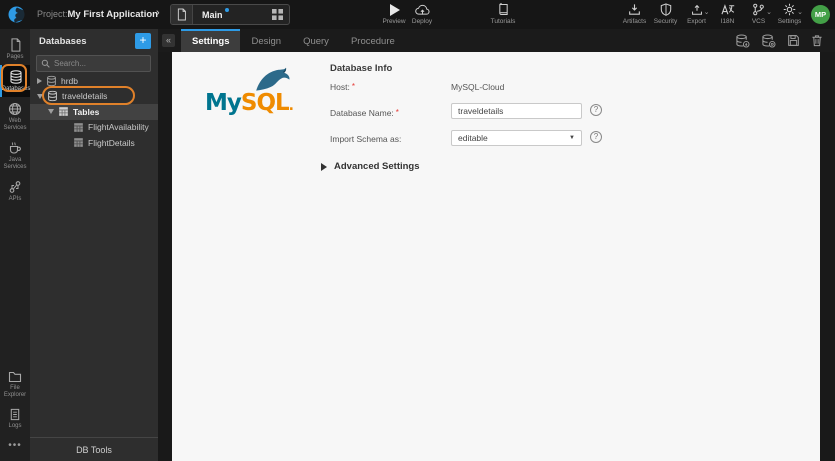 The image size is (835, 461). What do you see at coordinates (86, 111) in the screenshot?
I see `tree-item-label: Tables` at bounding box center [86, 111].